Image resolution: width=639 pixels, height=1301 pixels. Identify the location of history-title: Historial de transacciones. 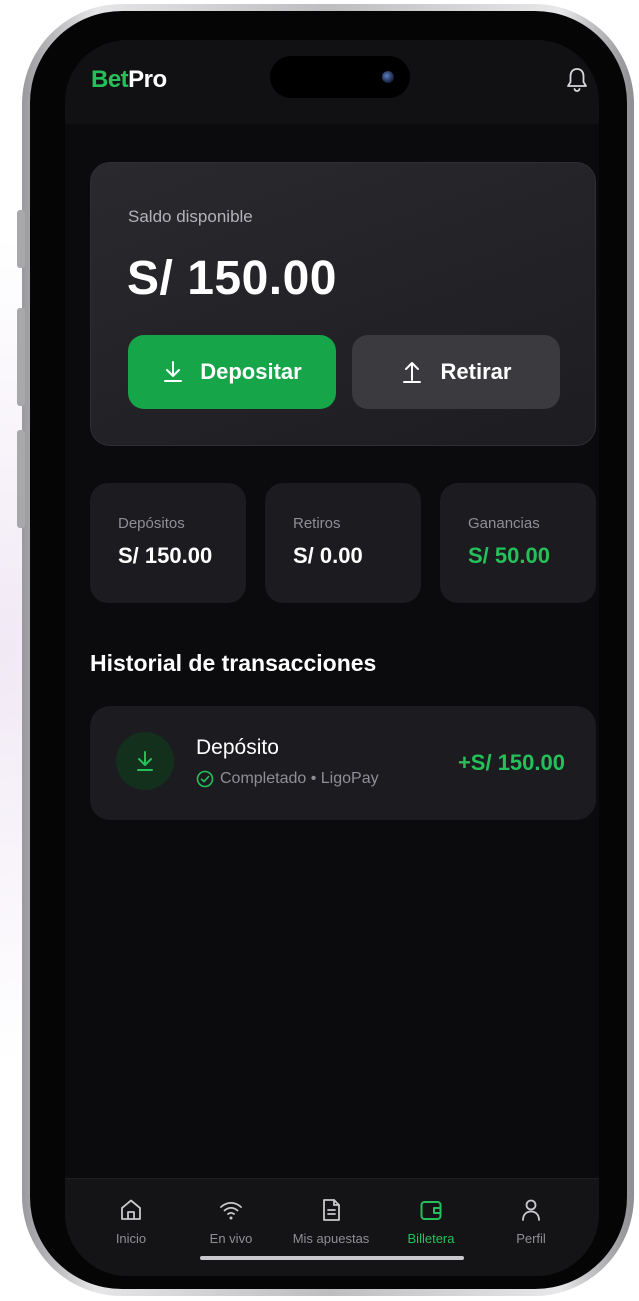
(233, 663).